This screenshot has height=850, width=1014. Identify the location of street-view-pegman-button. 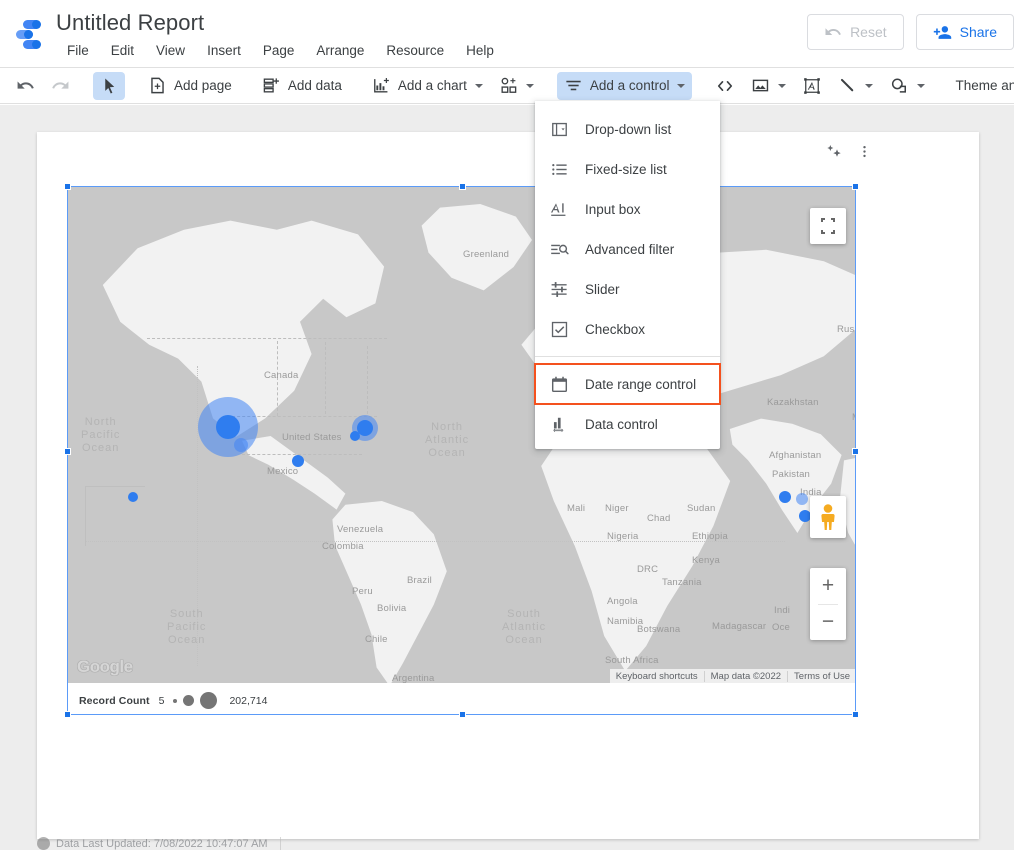
(828, 517).